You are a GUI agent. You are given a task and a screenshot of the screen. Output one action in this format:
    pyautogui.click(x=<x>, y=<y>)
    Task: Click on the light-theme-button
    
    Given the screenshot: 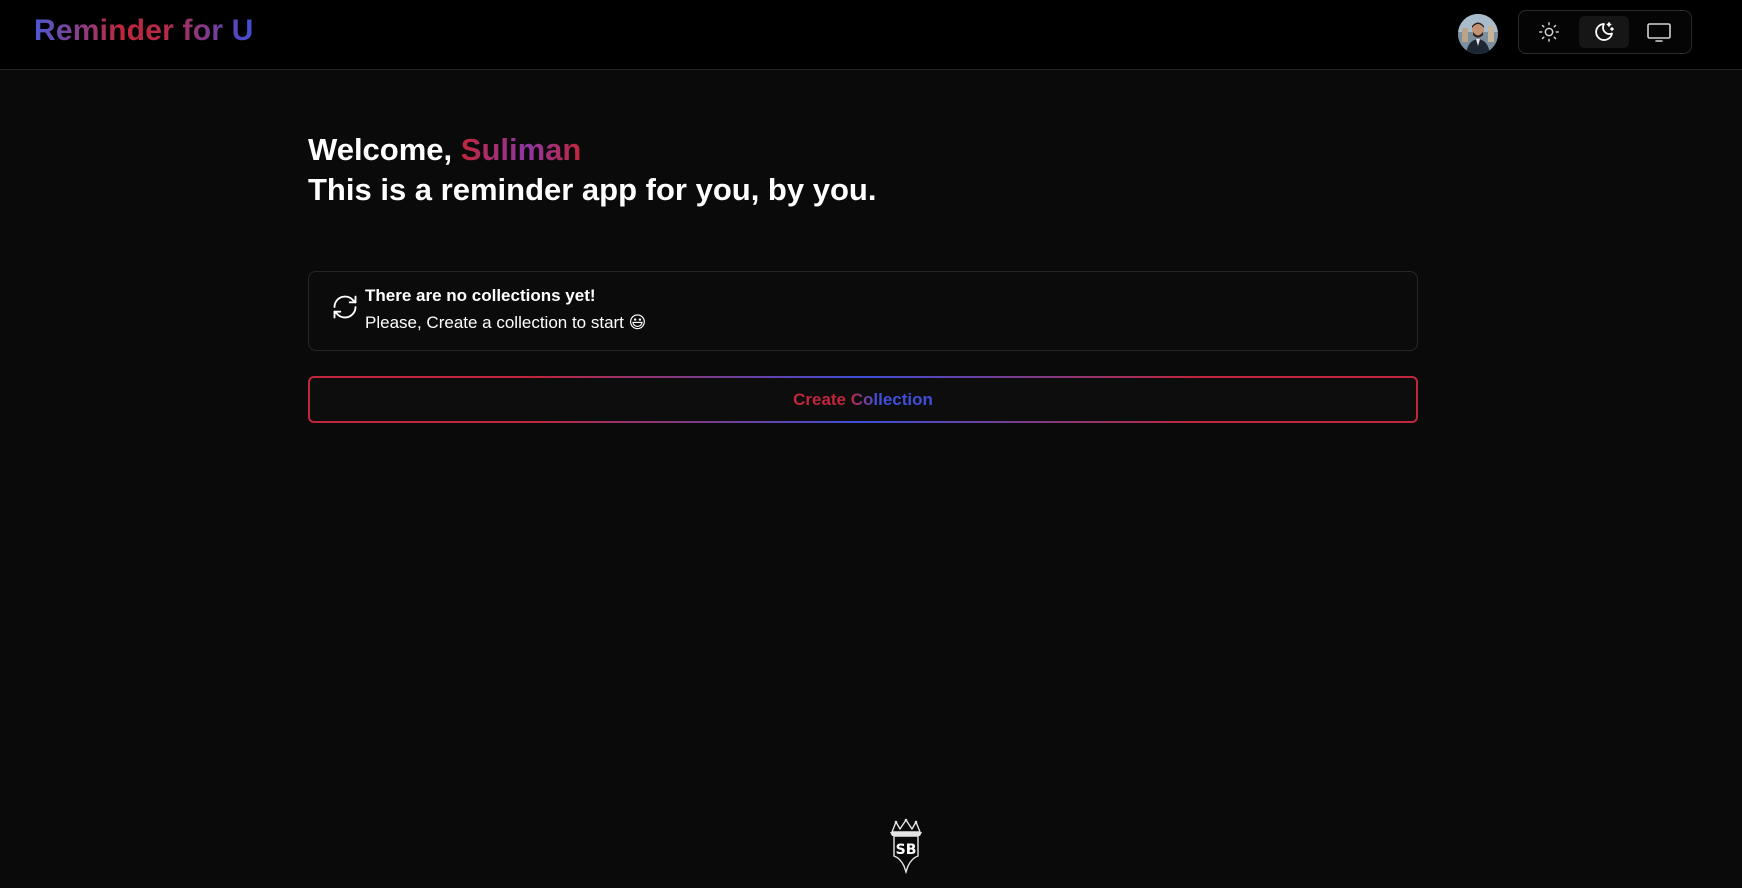 What is the action you would take?
    pyautogui.click(x=1549, y=32)
    